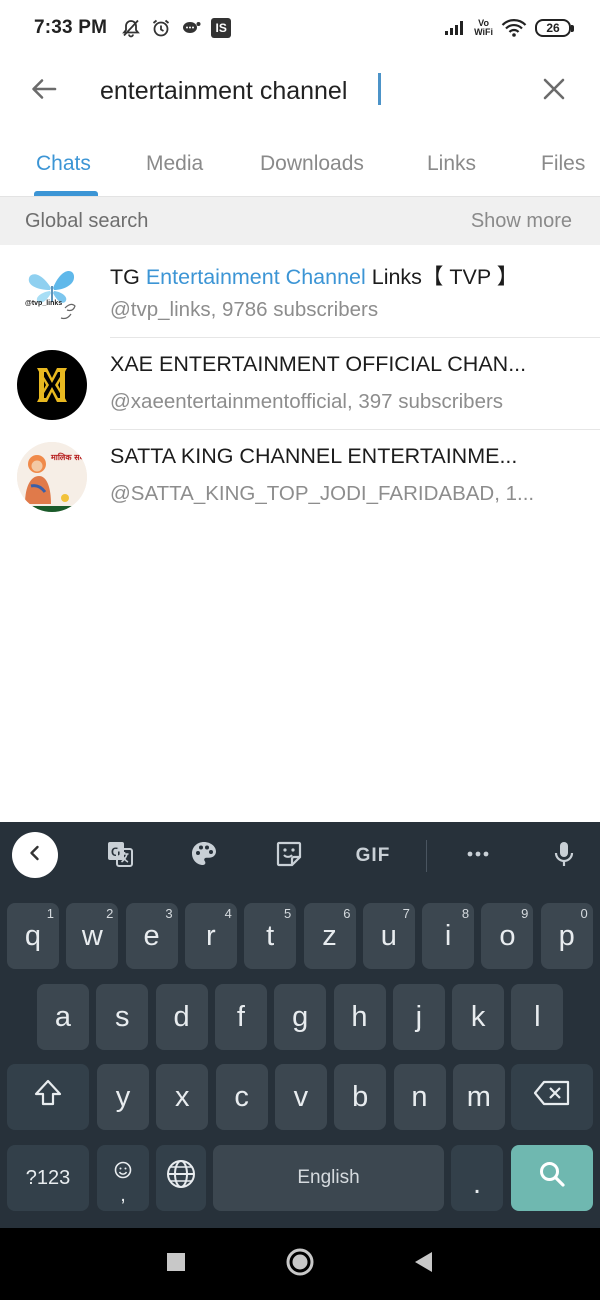 The image size is (600, 1300). I want to click on period-key: ., so click(477, 1178).